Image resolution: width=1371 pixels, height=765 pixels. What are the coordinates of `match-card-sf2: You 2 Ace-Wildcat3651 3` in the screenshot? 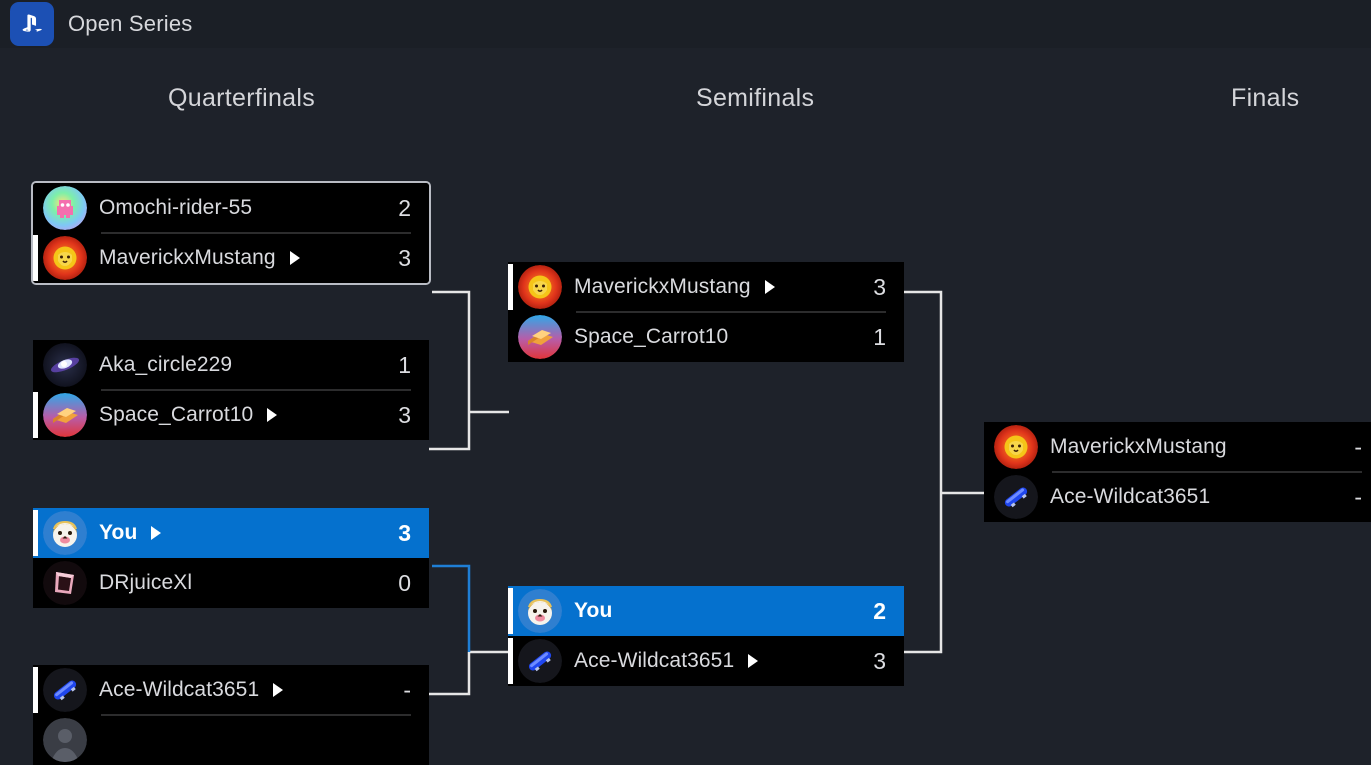 It's located at (706, 636).